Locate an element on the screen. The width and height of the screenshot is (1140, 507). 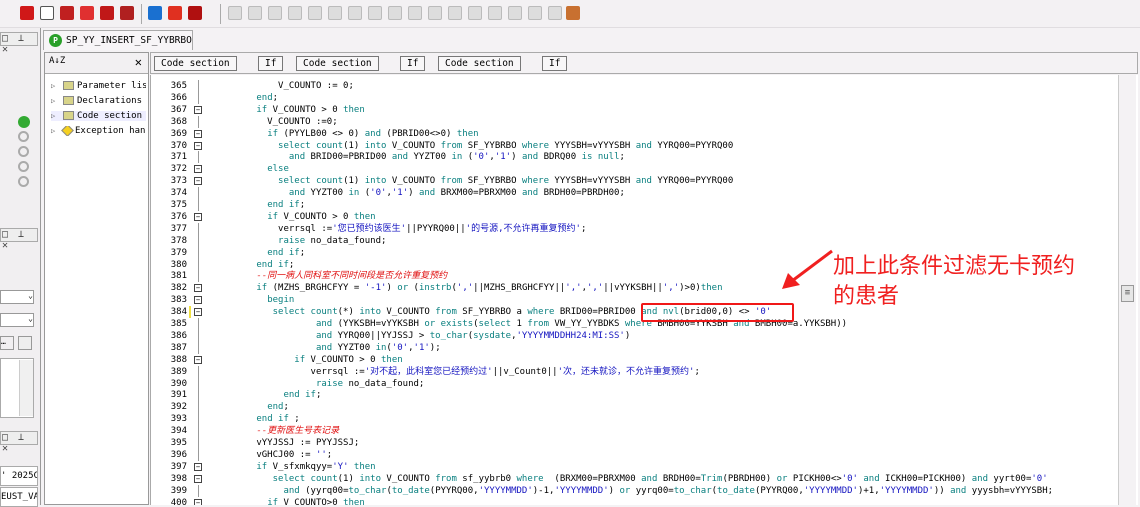
document-icon is located at coordinates (25, 343).